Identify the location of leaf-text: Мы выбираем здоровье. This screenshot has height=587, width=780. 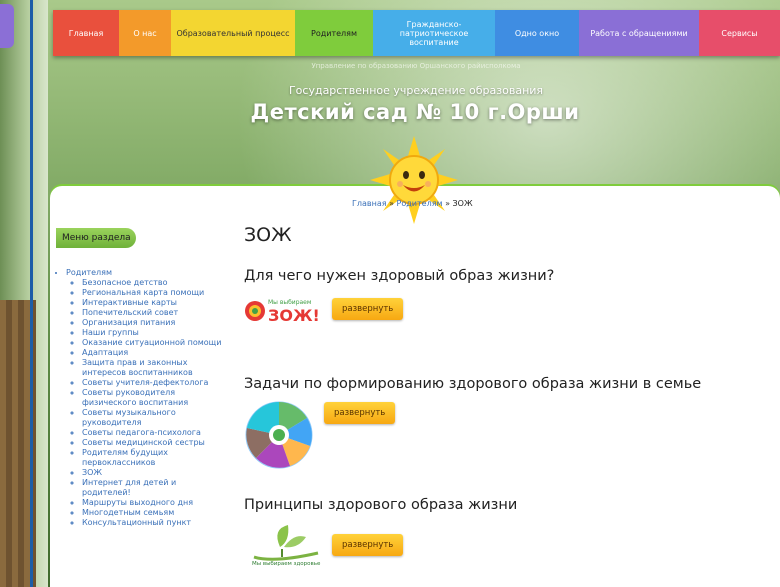
(286, 564).